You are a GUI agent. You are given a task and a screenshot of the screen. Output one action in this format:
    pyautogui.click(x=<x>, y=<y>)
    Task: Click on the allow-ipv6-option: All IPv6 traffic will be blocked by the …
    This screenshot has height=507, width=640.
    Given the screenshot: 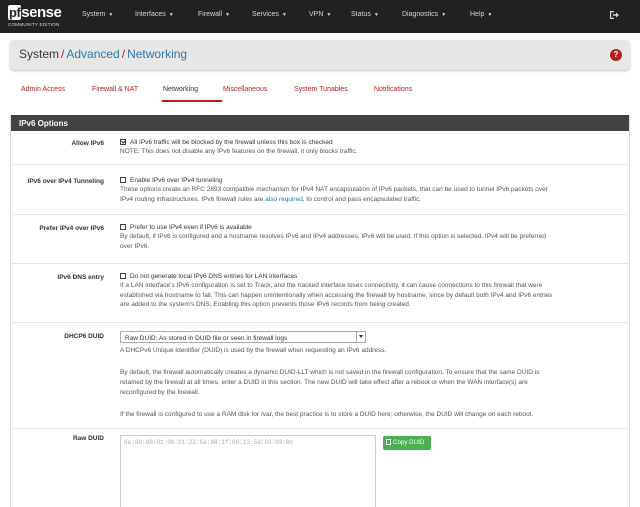 What is the action you would take?
    pyautogui.click(x=370, y=142)
    